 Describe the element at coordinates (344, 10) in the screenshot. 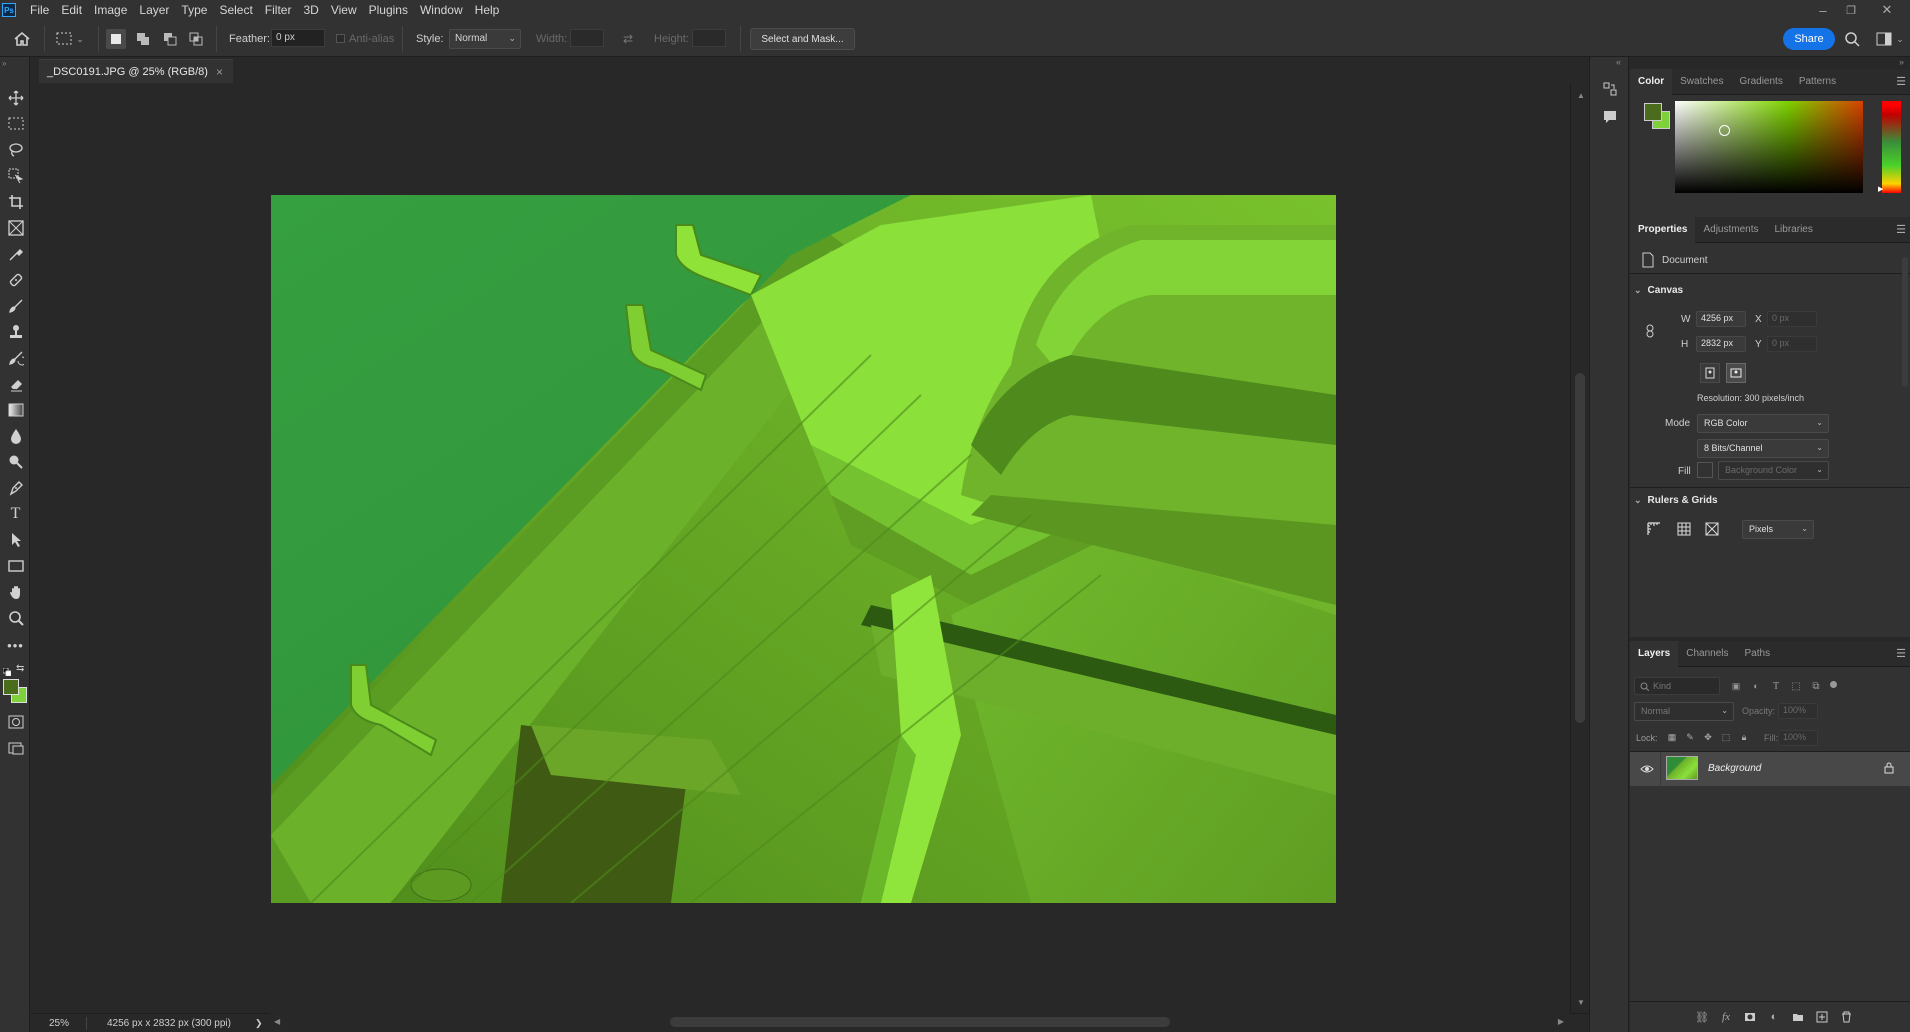

I see `menu-view: View` at that location.